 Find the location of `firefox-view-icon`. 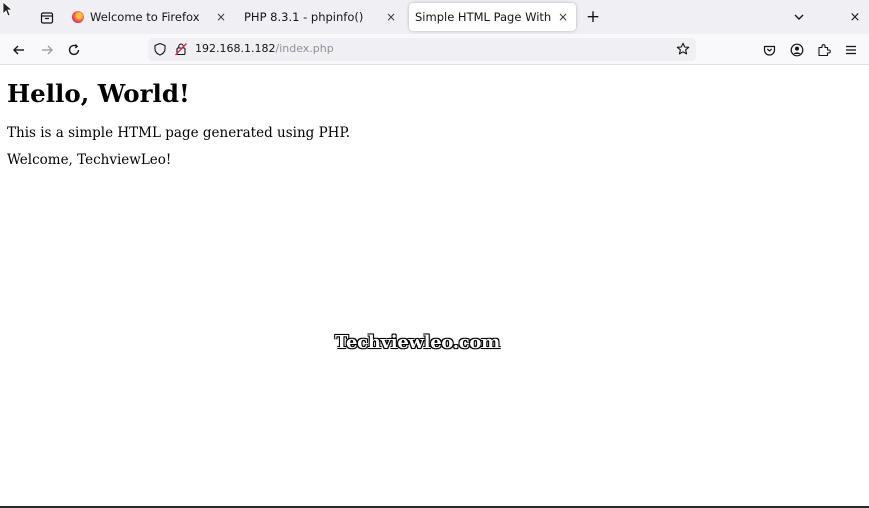

firefox-view-icon is located at coordinates (47, 18).